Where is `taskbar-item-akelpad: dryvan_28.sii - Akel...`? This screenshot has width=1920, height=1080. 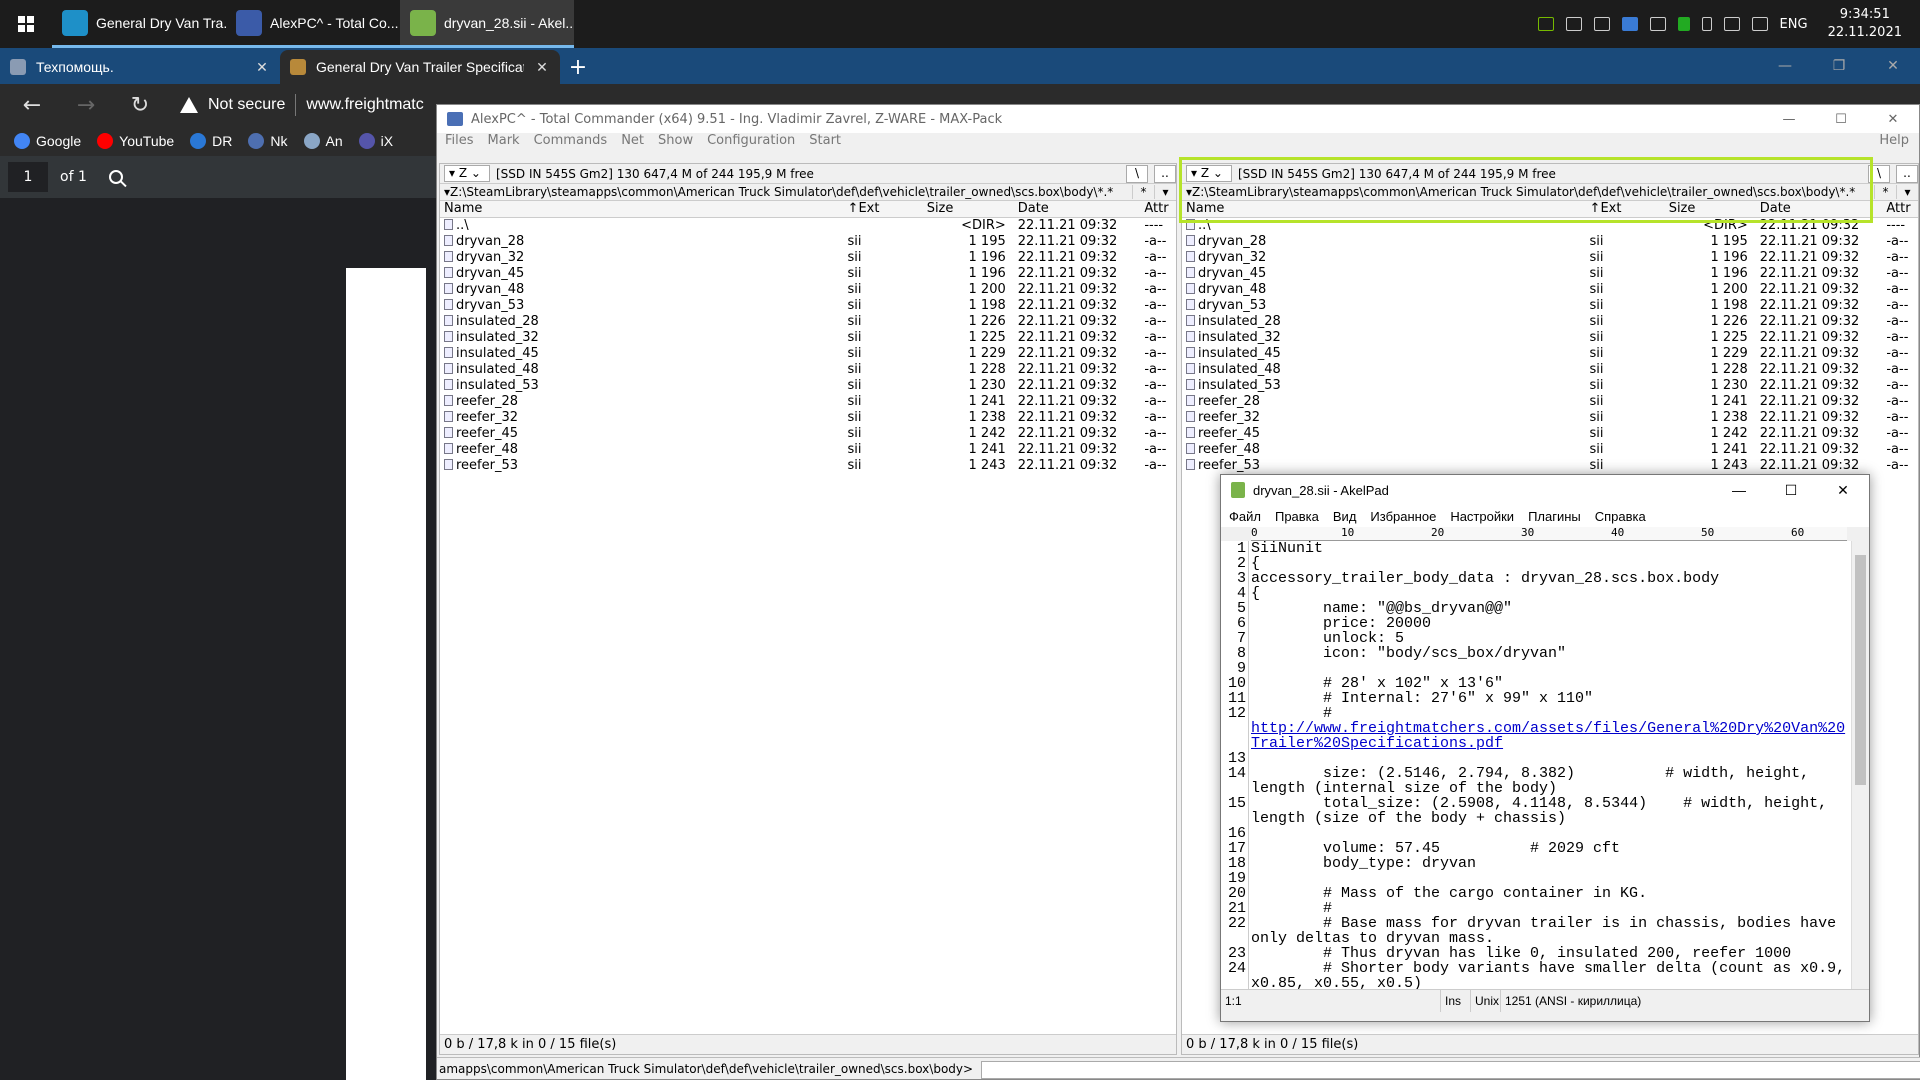 taskbar-item-akelpad: dryvan_28.sii - Akel... is located at coordinates (487, 24).